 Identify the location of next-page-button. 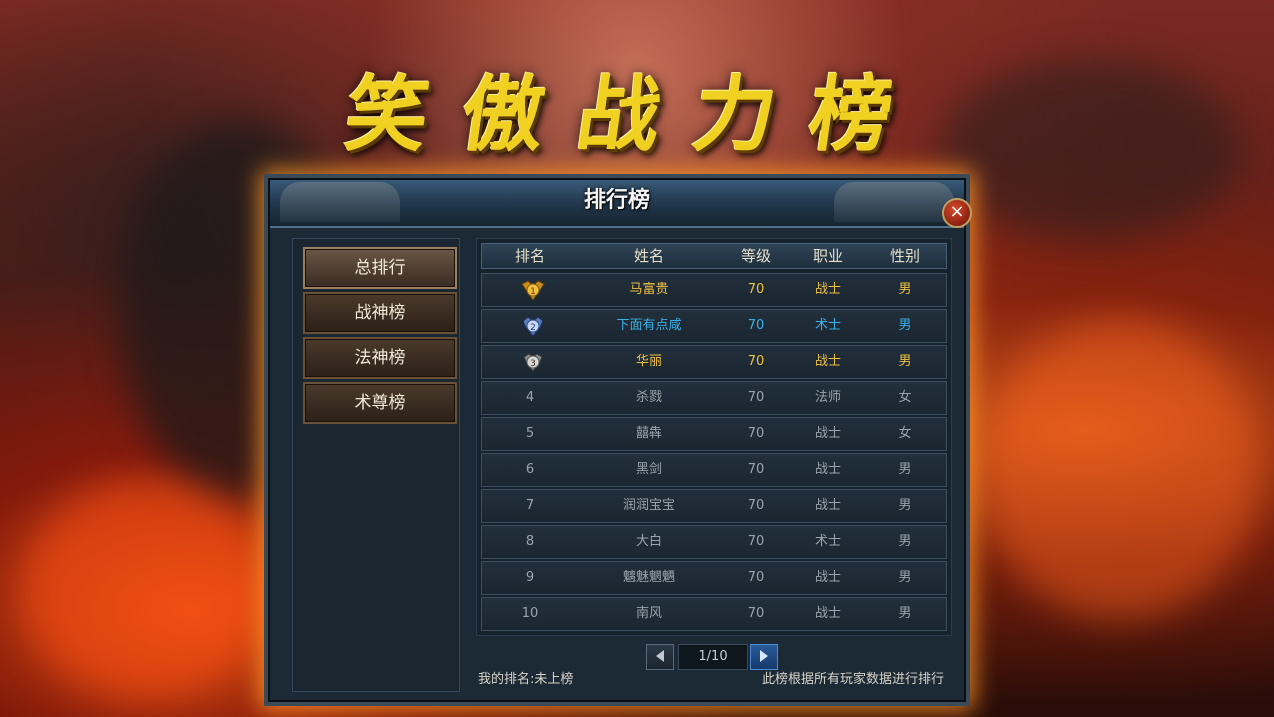
(764, 657).